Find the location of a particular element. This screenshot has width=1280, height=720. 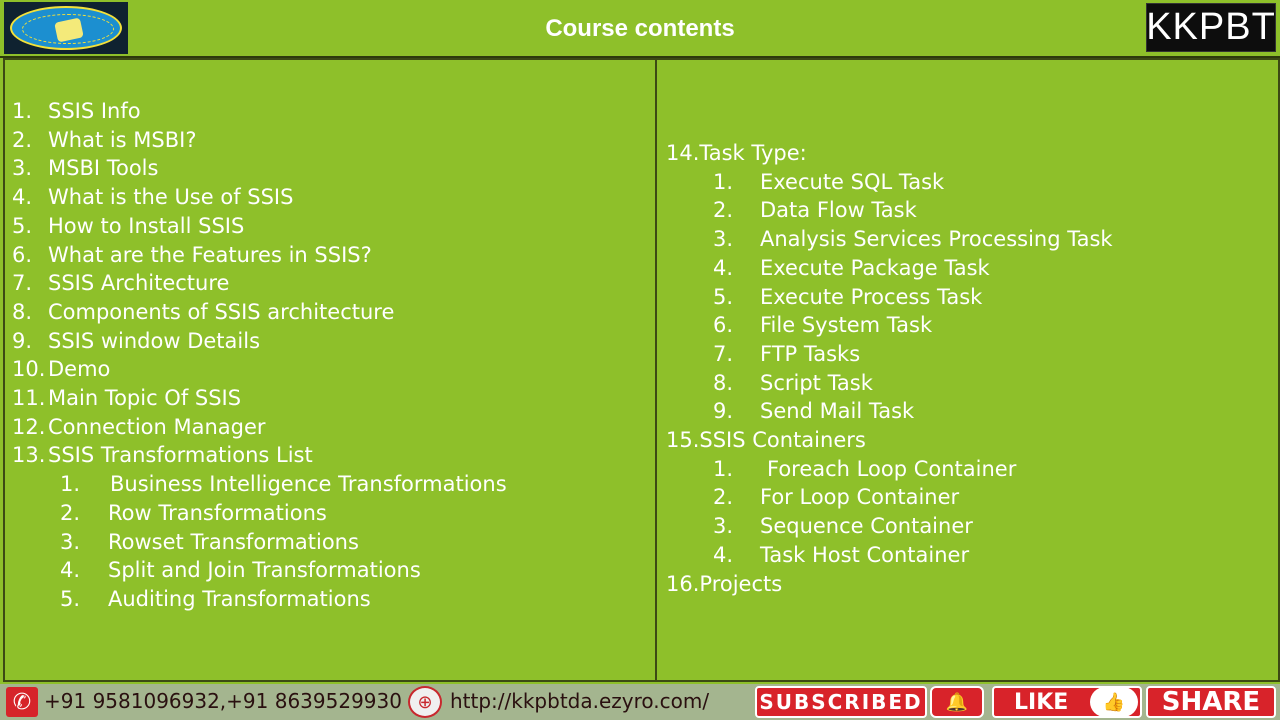

list-item: Demo is located at coordinates (79, 369).